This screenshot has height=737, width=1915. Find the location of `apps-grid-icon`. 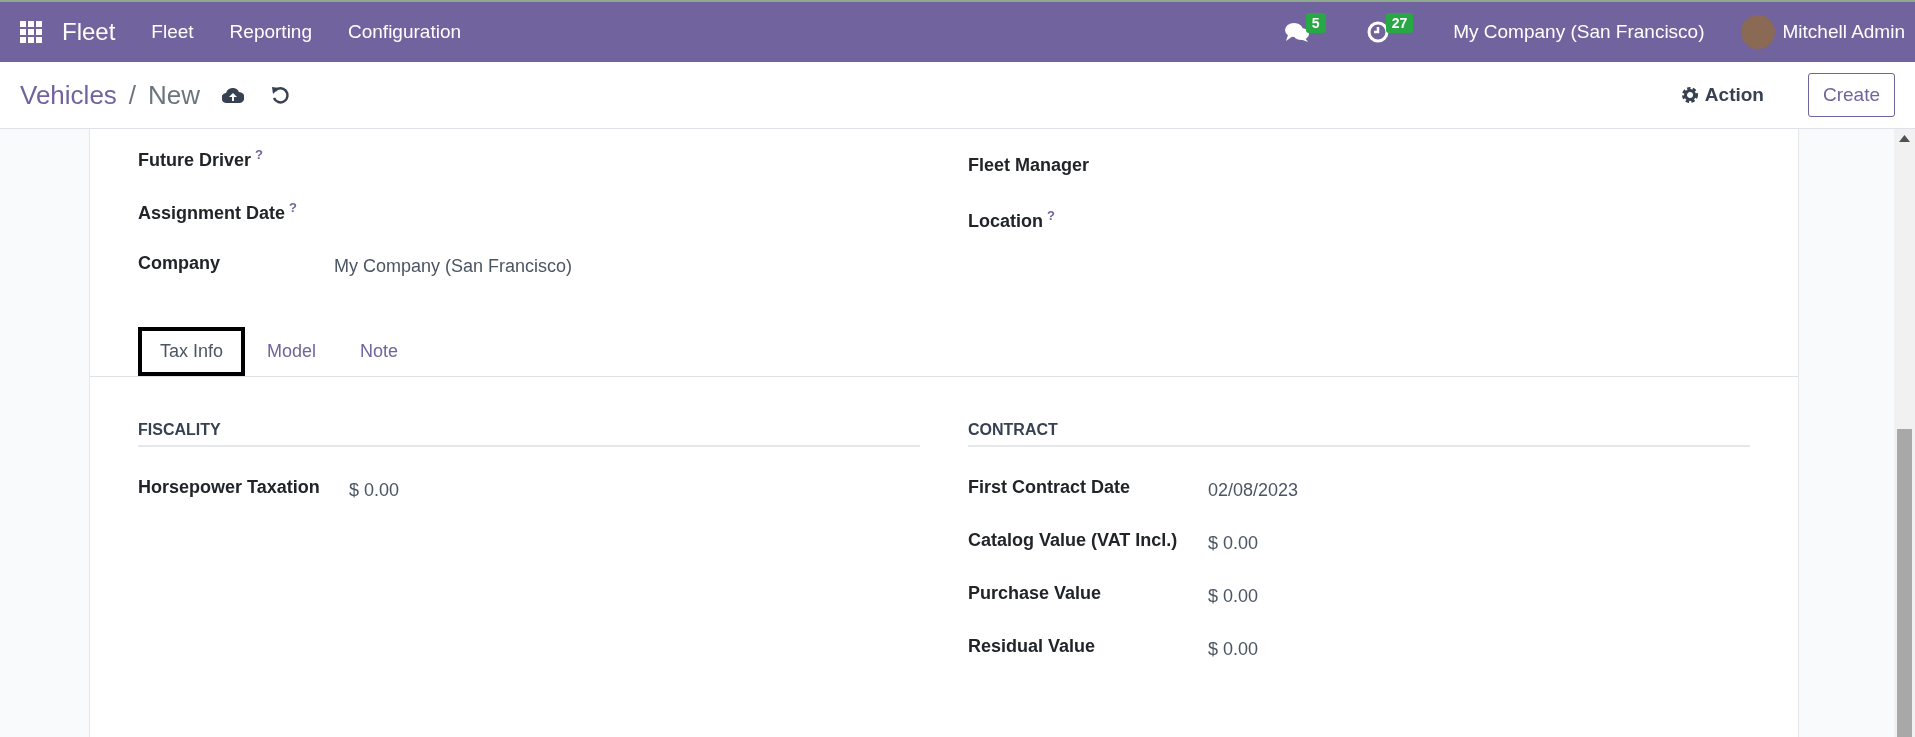

apps-grid-icon is located at coordinates (31, 32).